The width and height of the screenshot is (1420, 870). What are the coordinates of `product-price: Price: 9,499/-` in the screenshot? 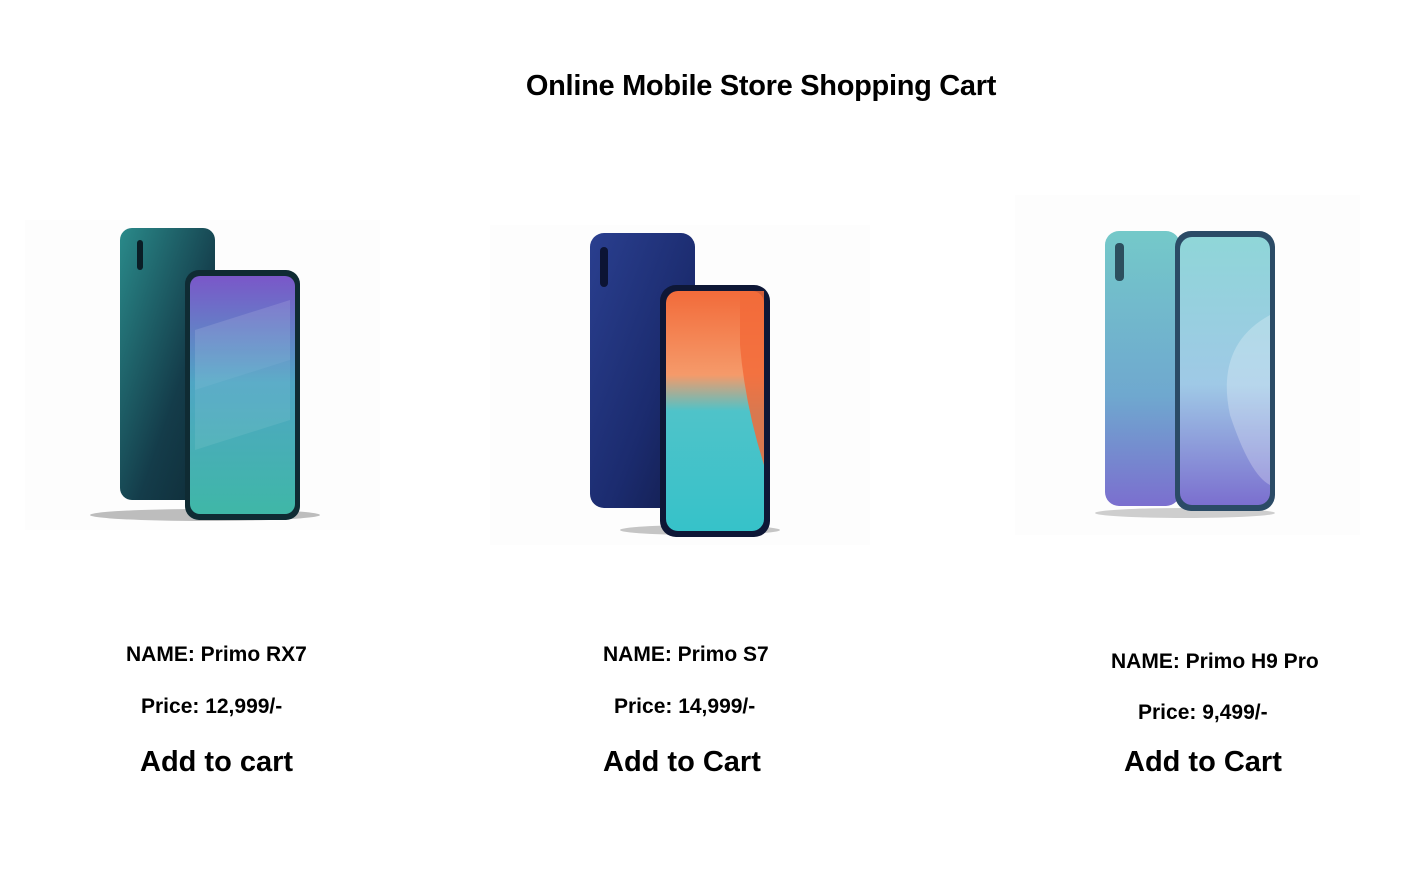 It's located at (1203, 712).